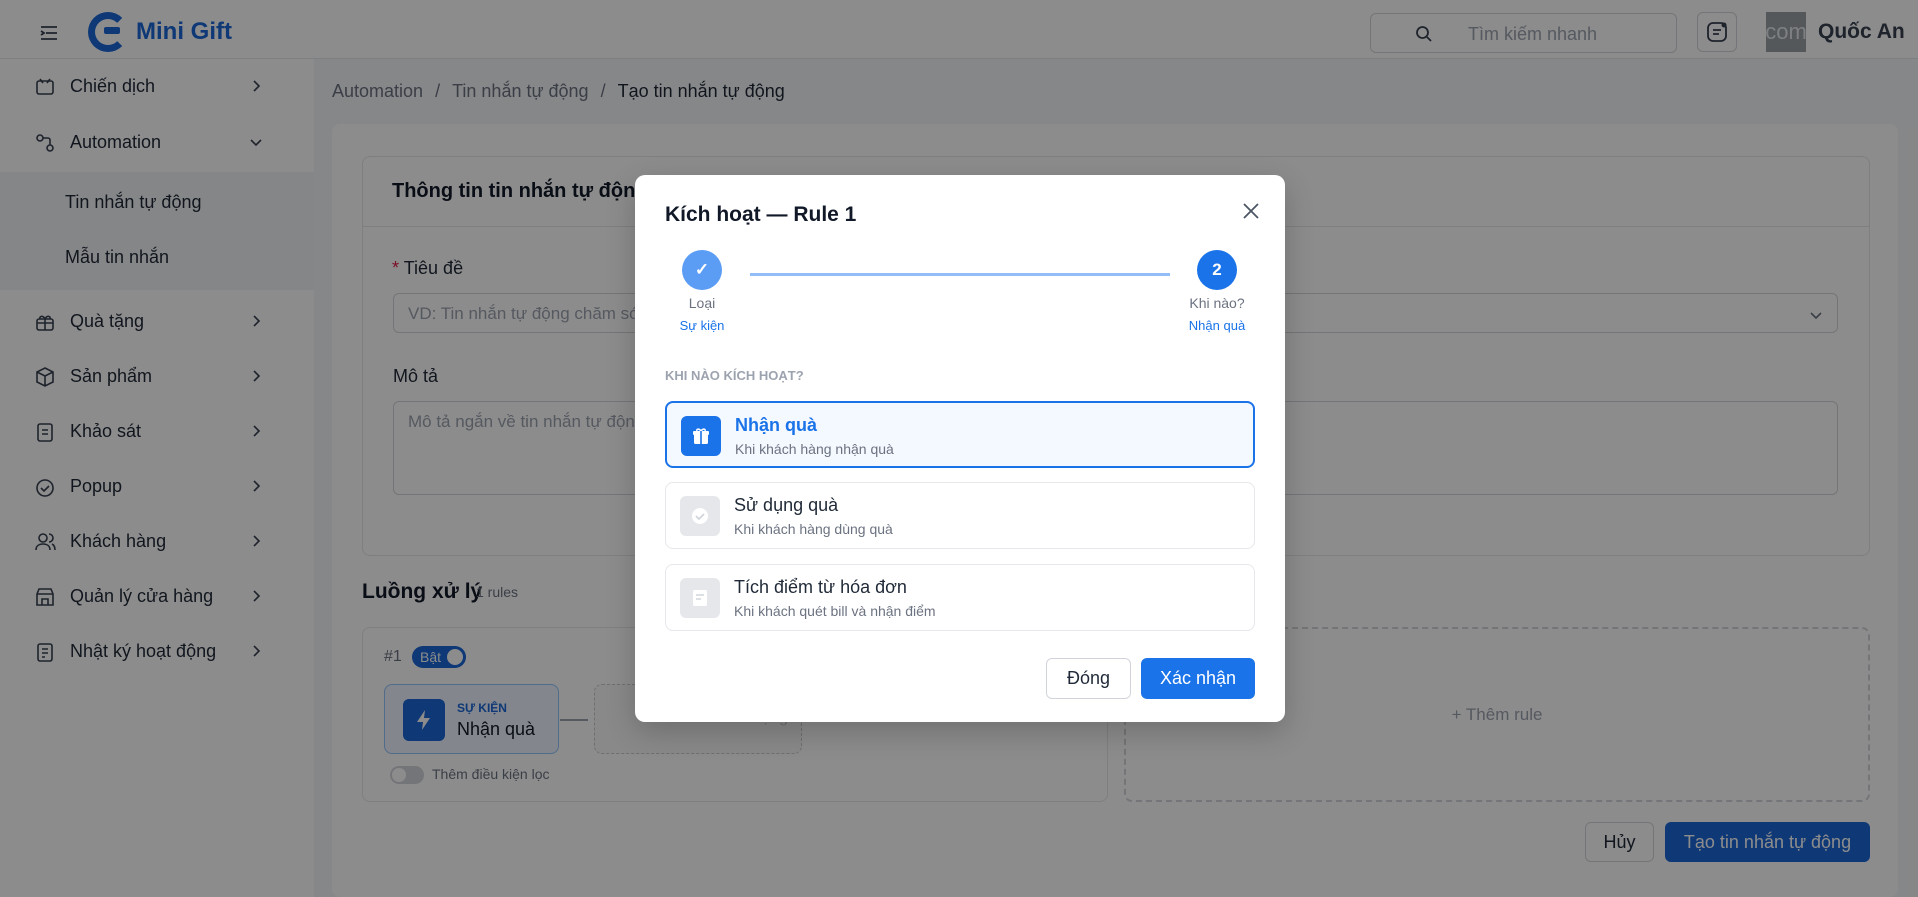  What do you see at coordinates (702, 303) in the screenshot?
I see `step-1-label: Loại` at bounding box center [702, 303].